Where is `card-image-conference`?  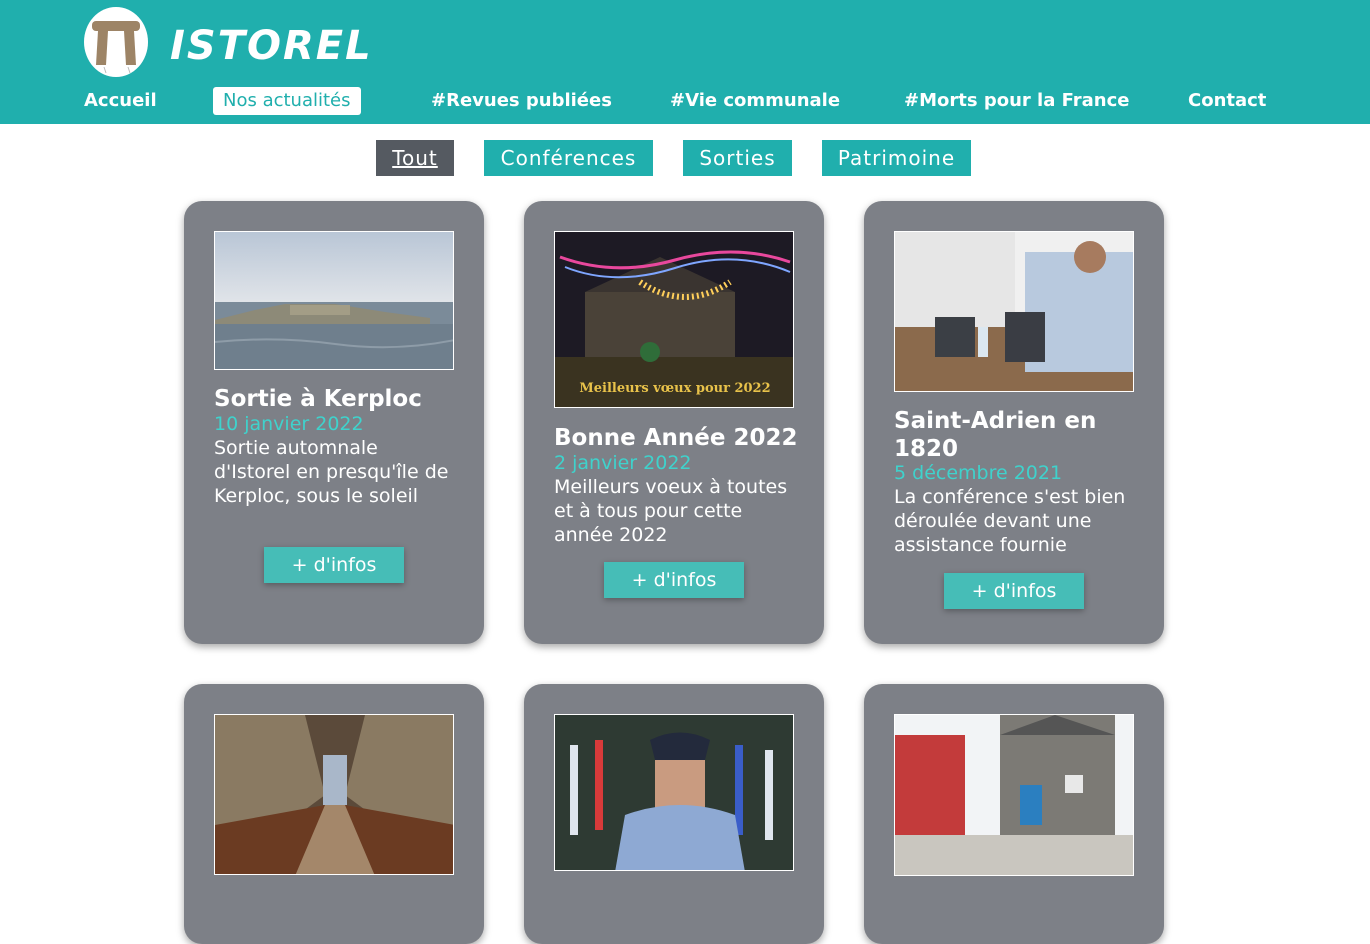
card-image-conference is located at coordinates (1014, 311).